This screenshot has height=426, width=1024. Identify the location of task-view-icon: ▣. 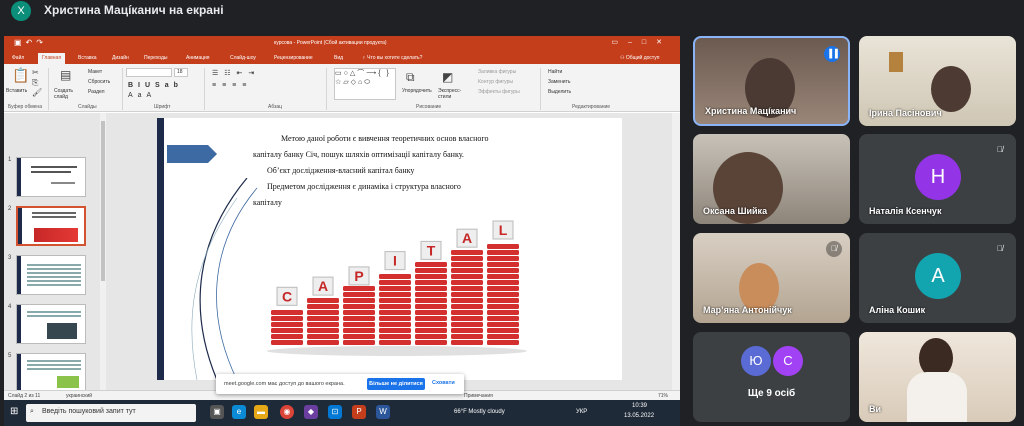
(217, 412).